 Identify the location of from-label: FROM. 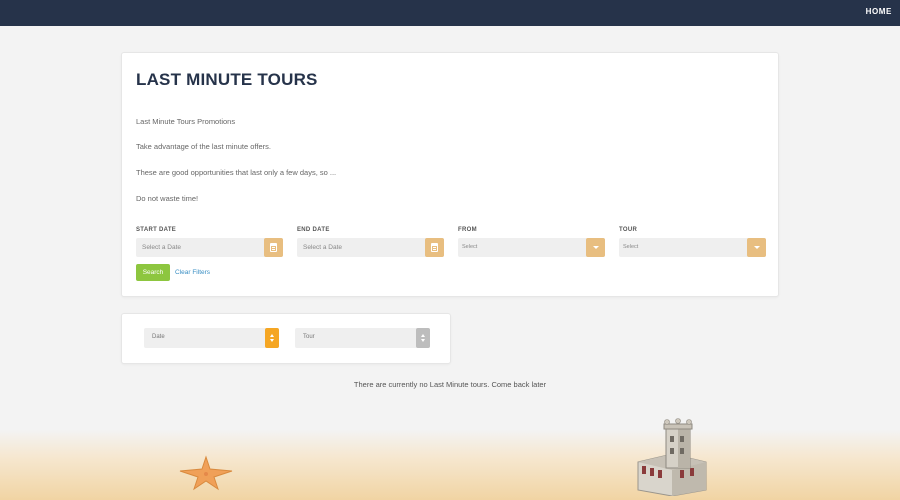
(467, 230).